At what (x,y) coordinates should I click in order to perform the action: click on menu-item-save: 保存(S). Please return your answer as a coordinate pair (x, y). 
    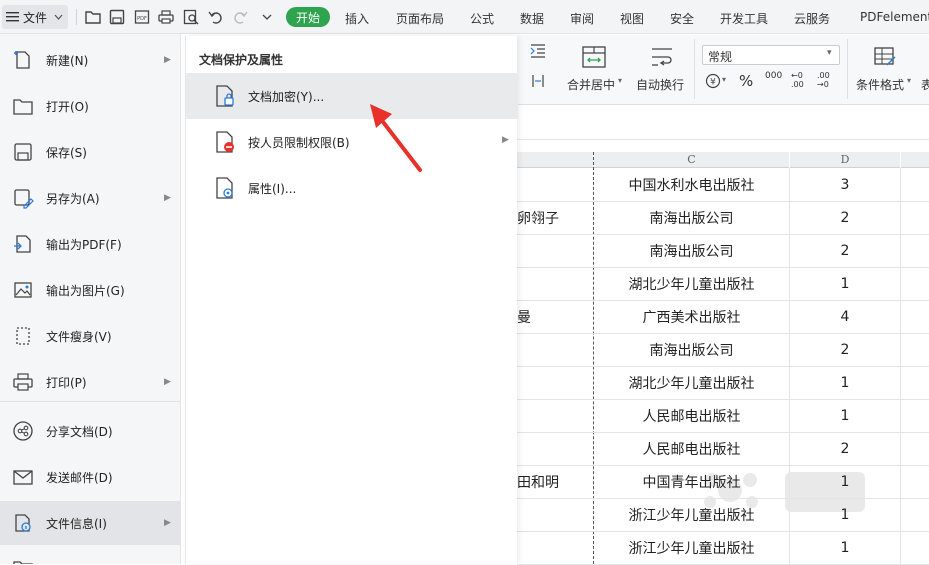
    Looking at the image, I should click on (90, 152).